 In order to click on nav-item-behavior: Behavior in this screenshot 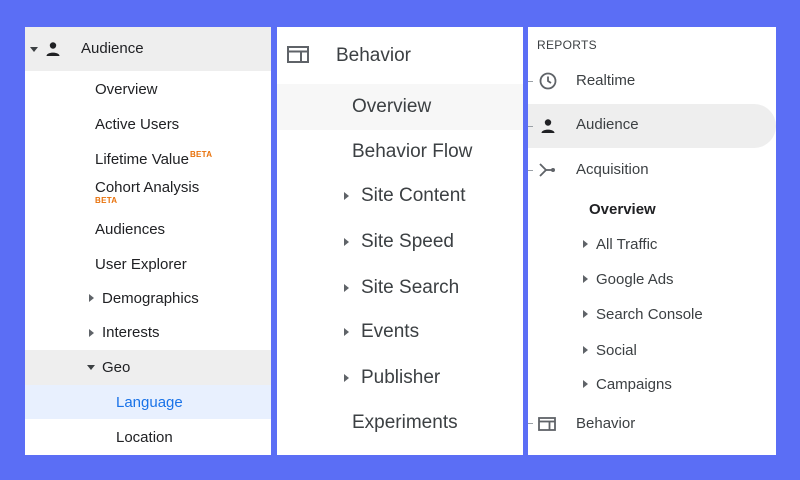, I will do `click(605, 423)`.